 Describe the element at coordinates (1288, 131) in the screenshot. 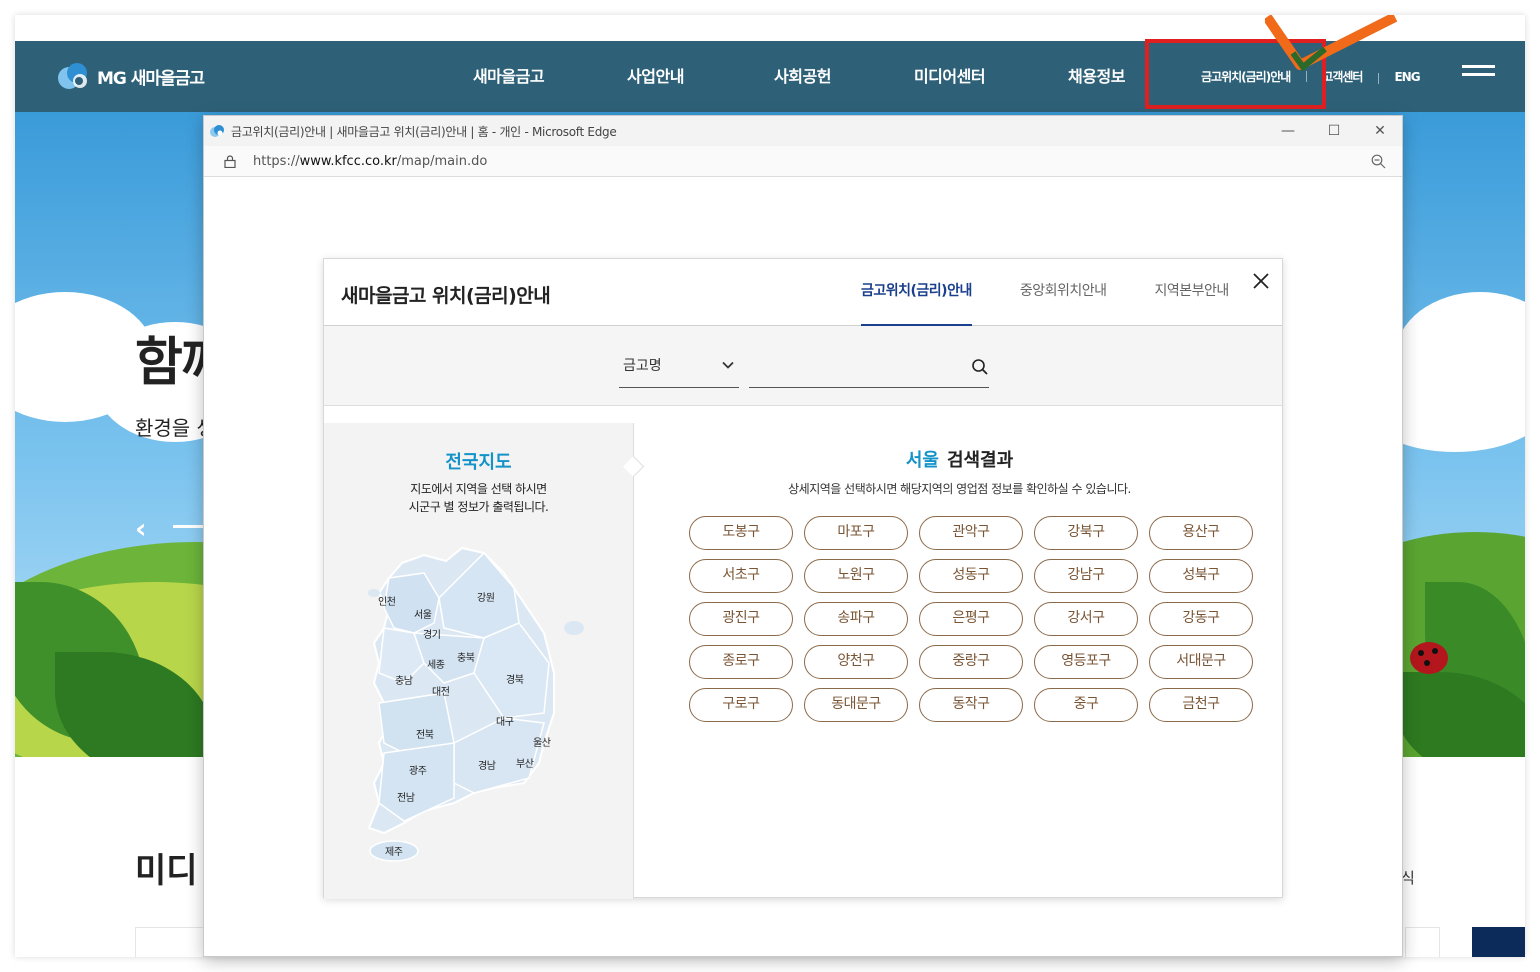

I see `minimize-button: —` at that location.